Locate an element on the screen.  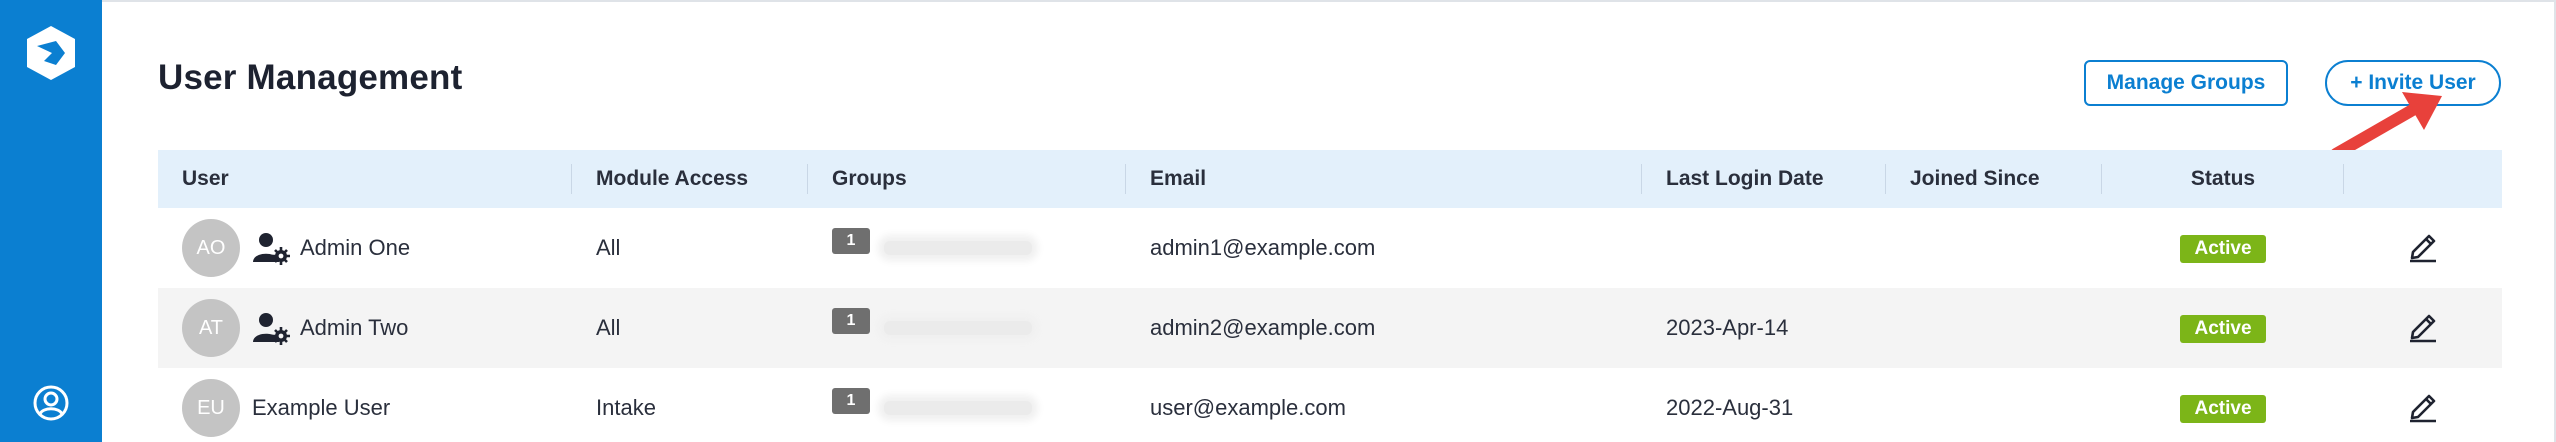
email-cell: user@example.com is located at coordinates (1248, 407).